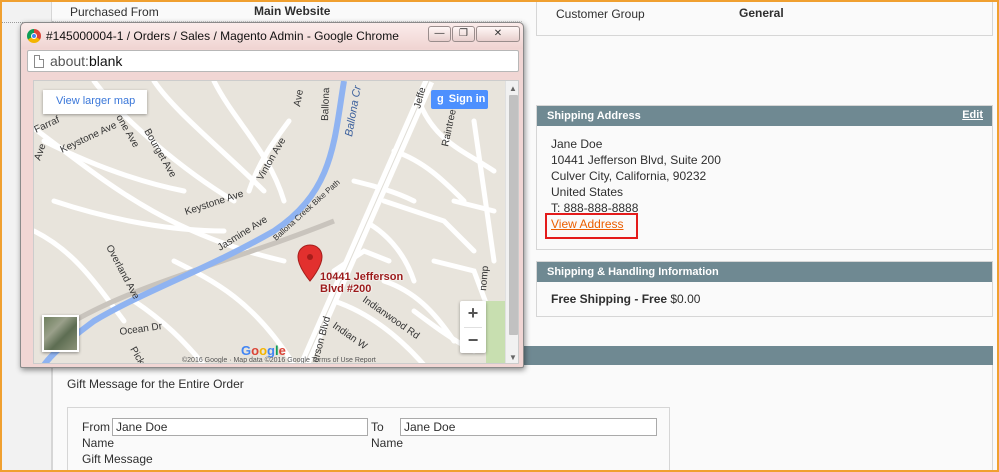 The height and width of the screenshot is (472, 999). What do you see at coordinates (387, 443) in the screenshot?
I see `gift-to-sublabel: Name` at bounding box center [387, 443].